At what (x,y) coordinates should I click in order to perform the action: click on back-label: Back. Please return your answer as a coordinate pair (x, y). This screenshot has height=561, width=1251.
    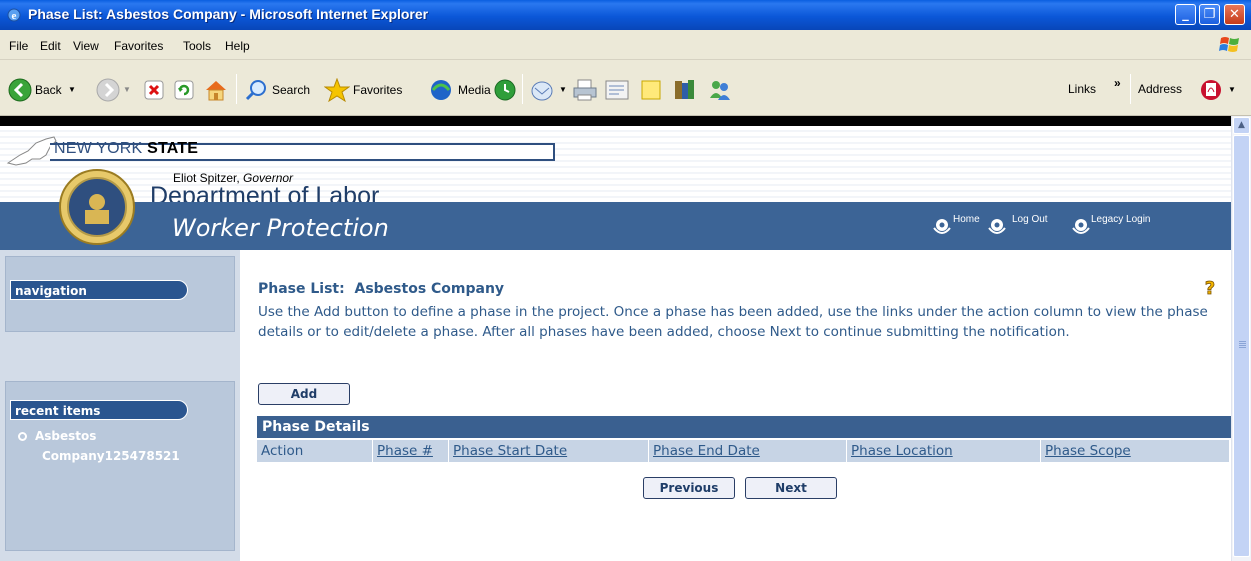
    Looking at the image, I should click on (48, 89).